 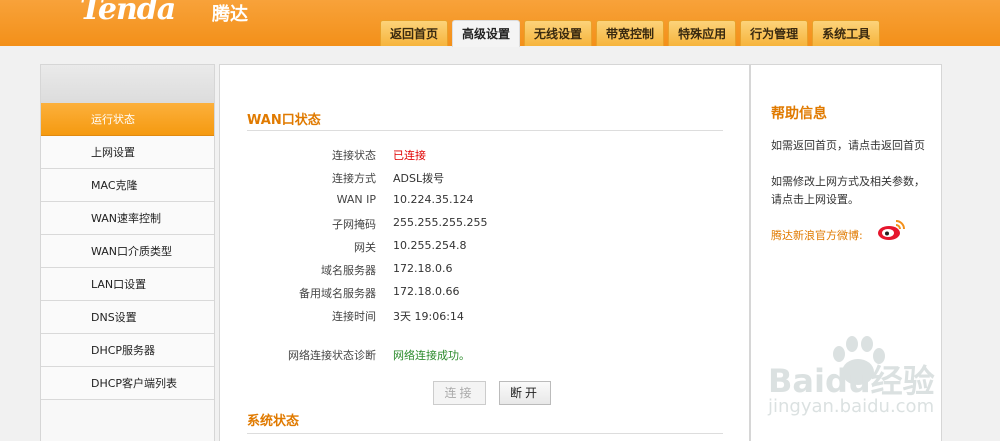 I want to click on connection-status-label: 连接状态, so click(x=354, y=155).